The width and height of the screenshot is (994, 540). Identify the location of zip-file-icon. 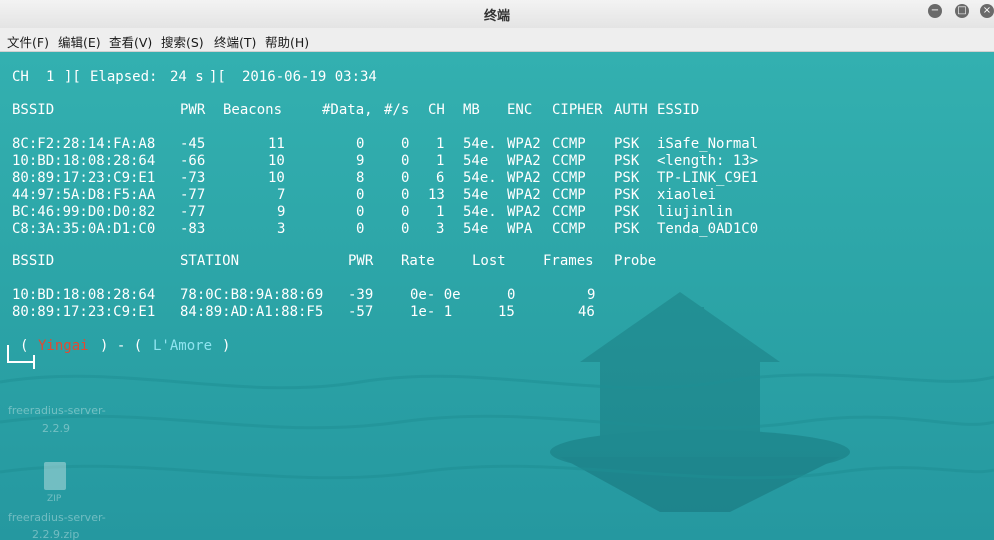
(55, 476).